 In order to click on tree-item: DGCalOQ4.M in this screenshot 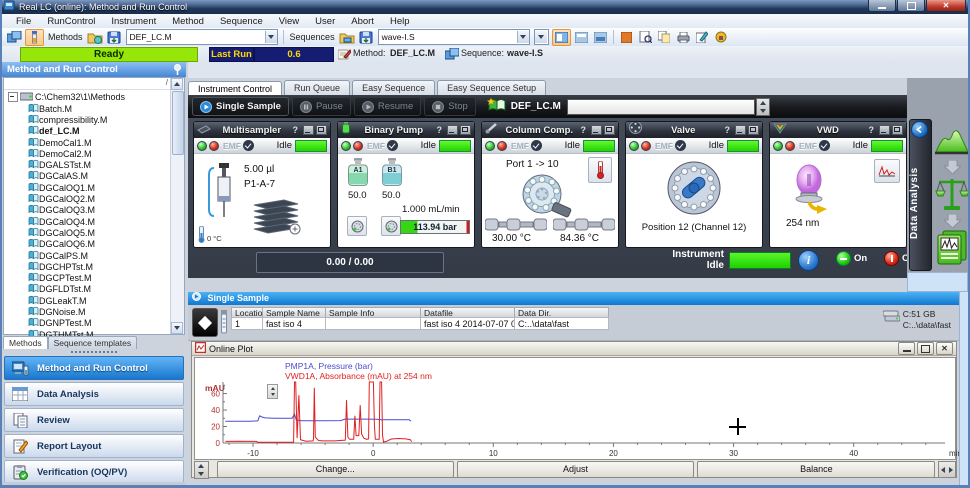, I will do `click(88, 221)`.